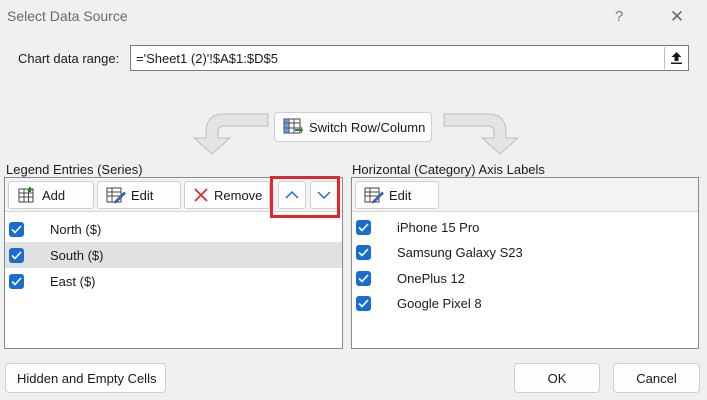 The image size is (707, 400). Describe the element at coordinates (525, 195) in the screenshot. I see `axis-toolbar: Edit` at that location.